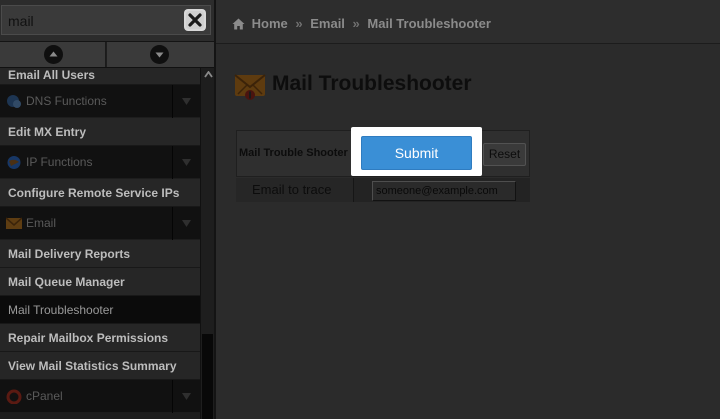 This screenshot has height=419, width=720. Describe the element at coordinates (44, 396) in the screenshot. I see `sidebar-group-label: cPanel` at that location.